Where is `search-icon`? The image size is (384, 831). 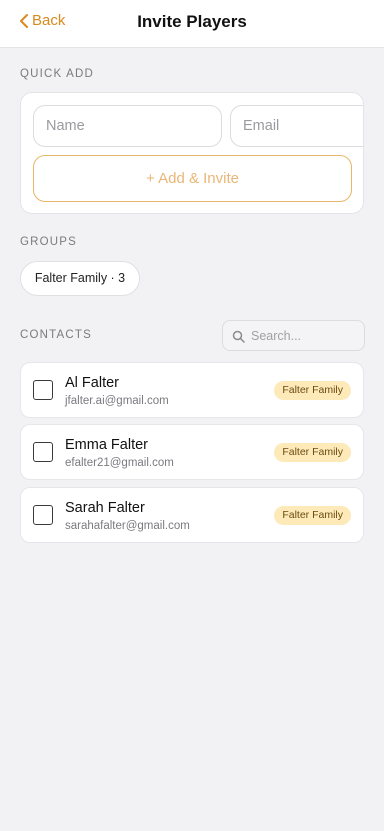
search-icon is located at coordinates (238, 336).